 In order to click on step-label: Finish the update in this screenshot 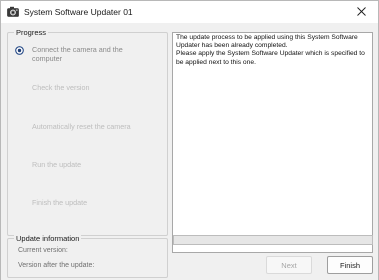, I will do `click(60, 202)`.